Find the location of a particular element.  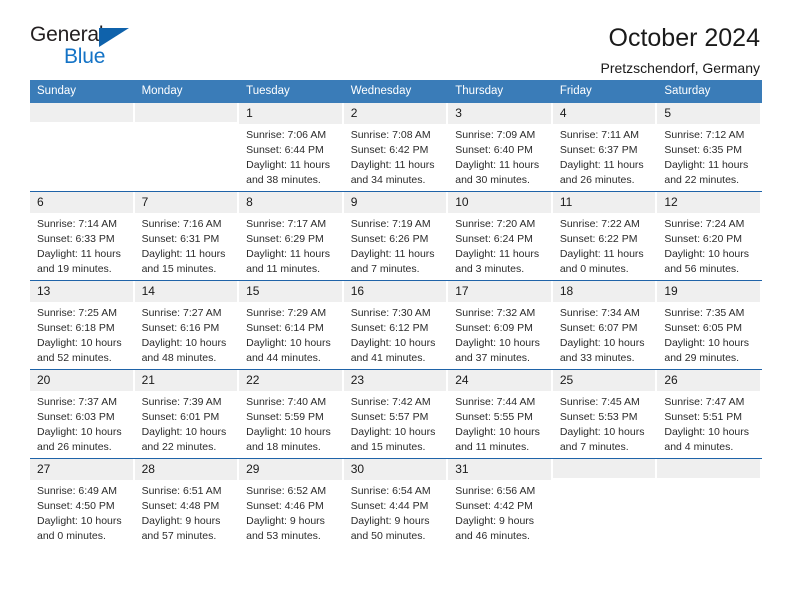

day-number: 7 is located at coordinates (187, 202).